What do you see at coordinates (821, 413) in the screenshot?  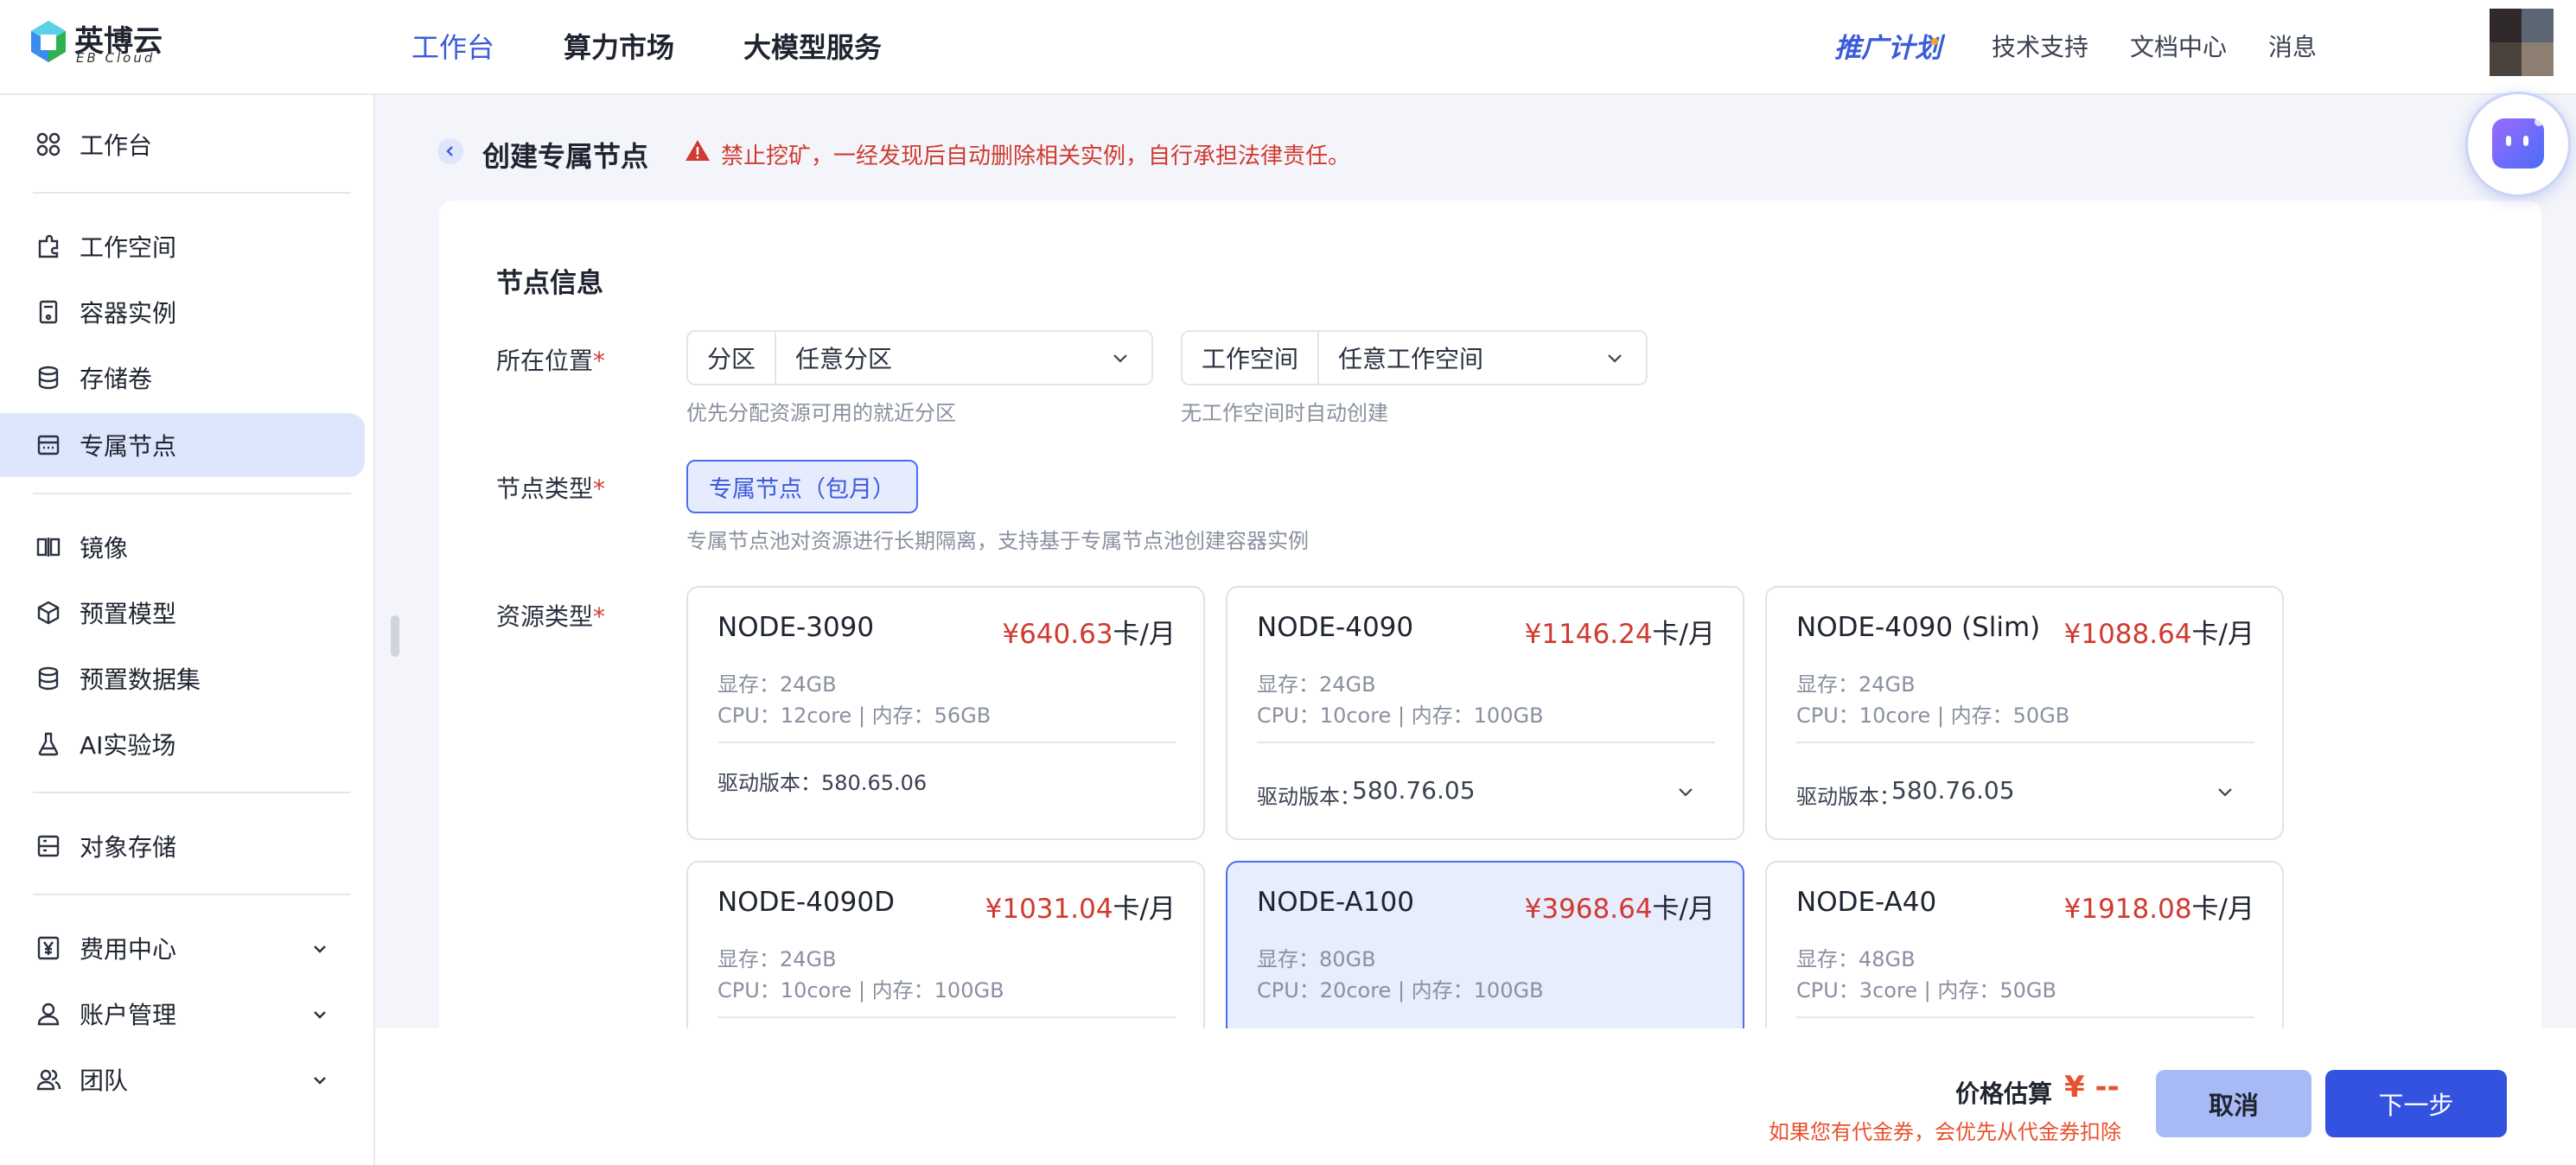 I see `zone-hint: 优先分配资源可用的就近分区` at bounding box center [821, 413].